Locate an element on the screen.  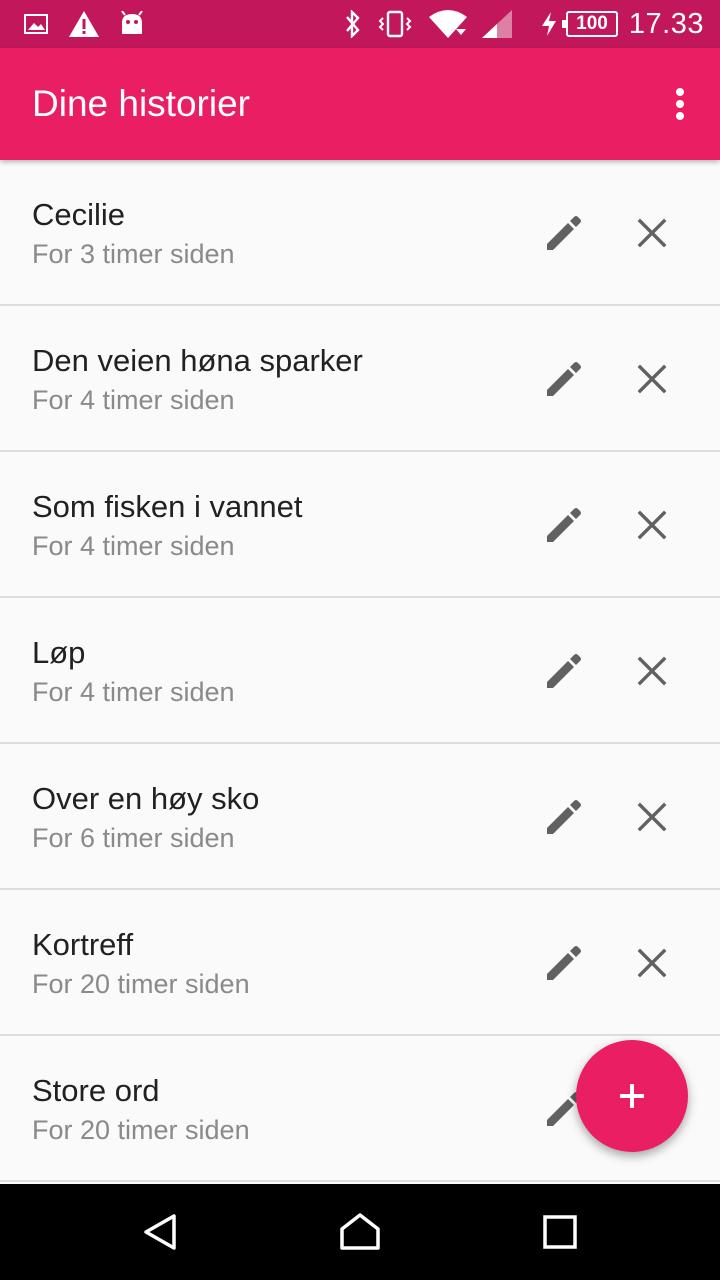
add-story-button is located at coordinates (632, 1096).